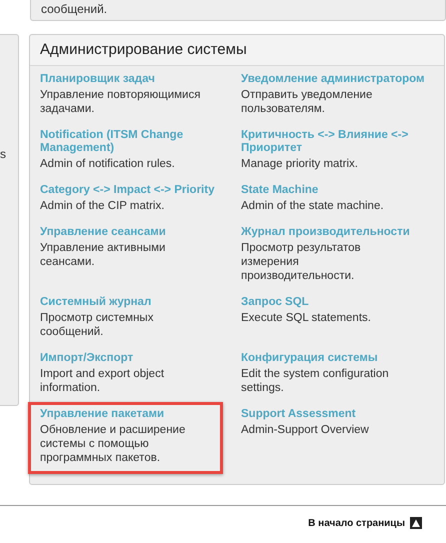 Image resolution: width=446 pixels, height=543 pixels. I want to click on link-description: Admin-Support Overview, so click(305, 430).